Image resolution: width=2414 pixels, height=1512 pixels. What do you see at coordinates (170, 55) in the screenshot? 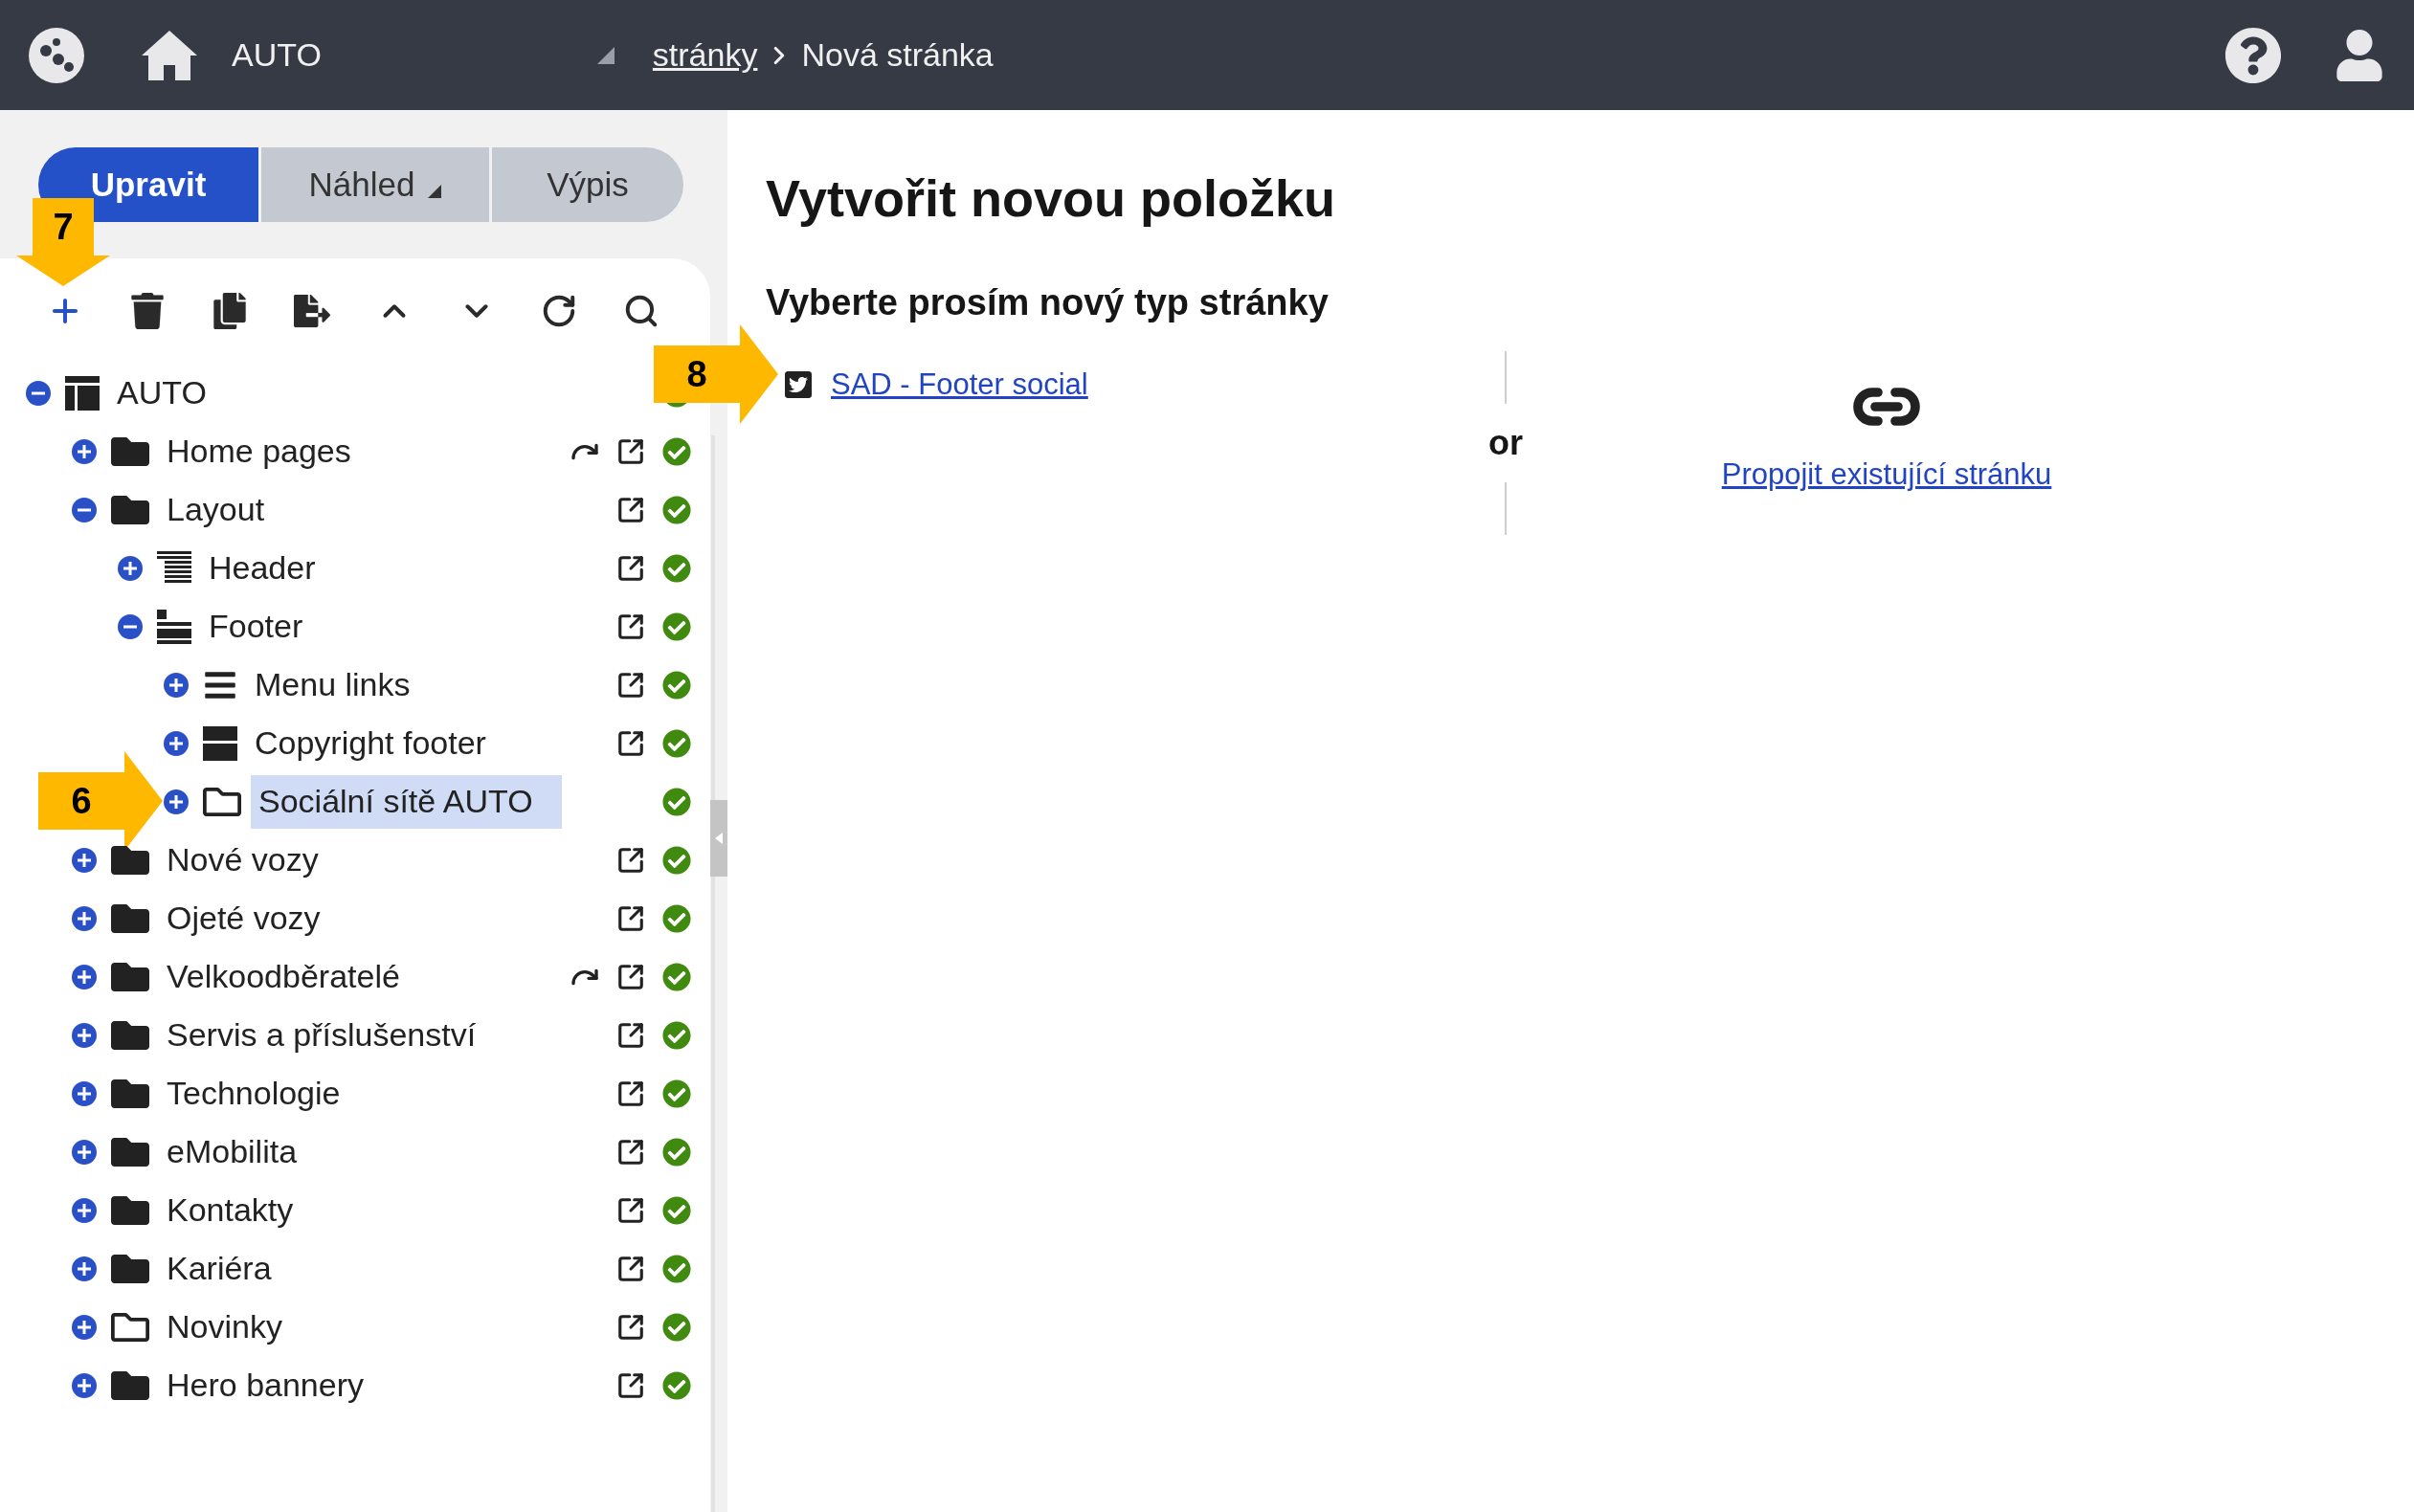
I see `home-icon` at bounding box center [170, 55].